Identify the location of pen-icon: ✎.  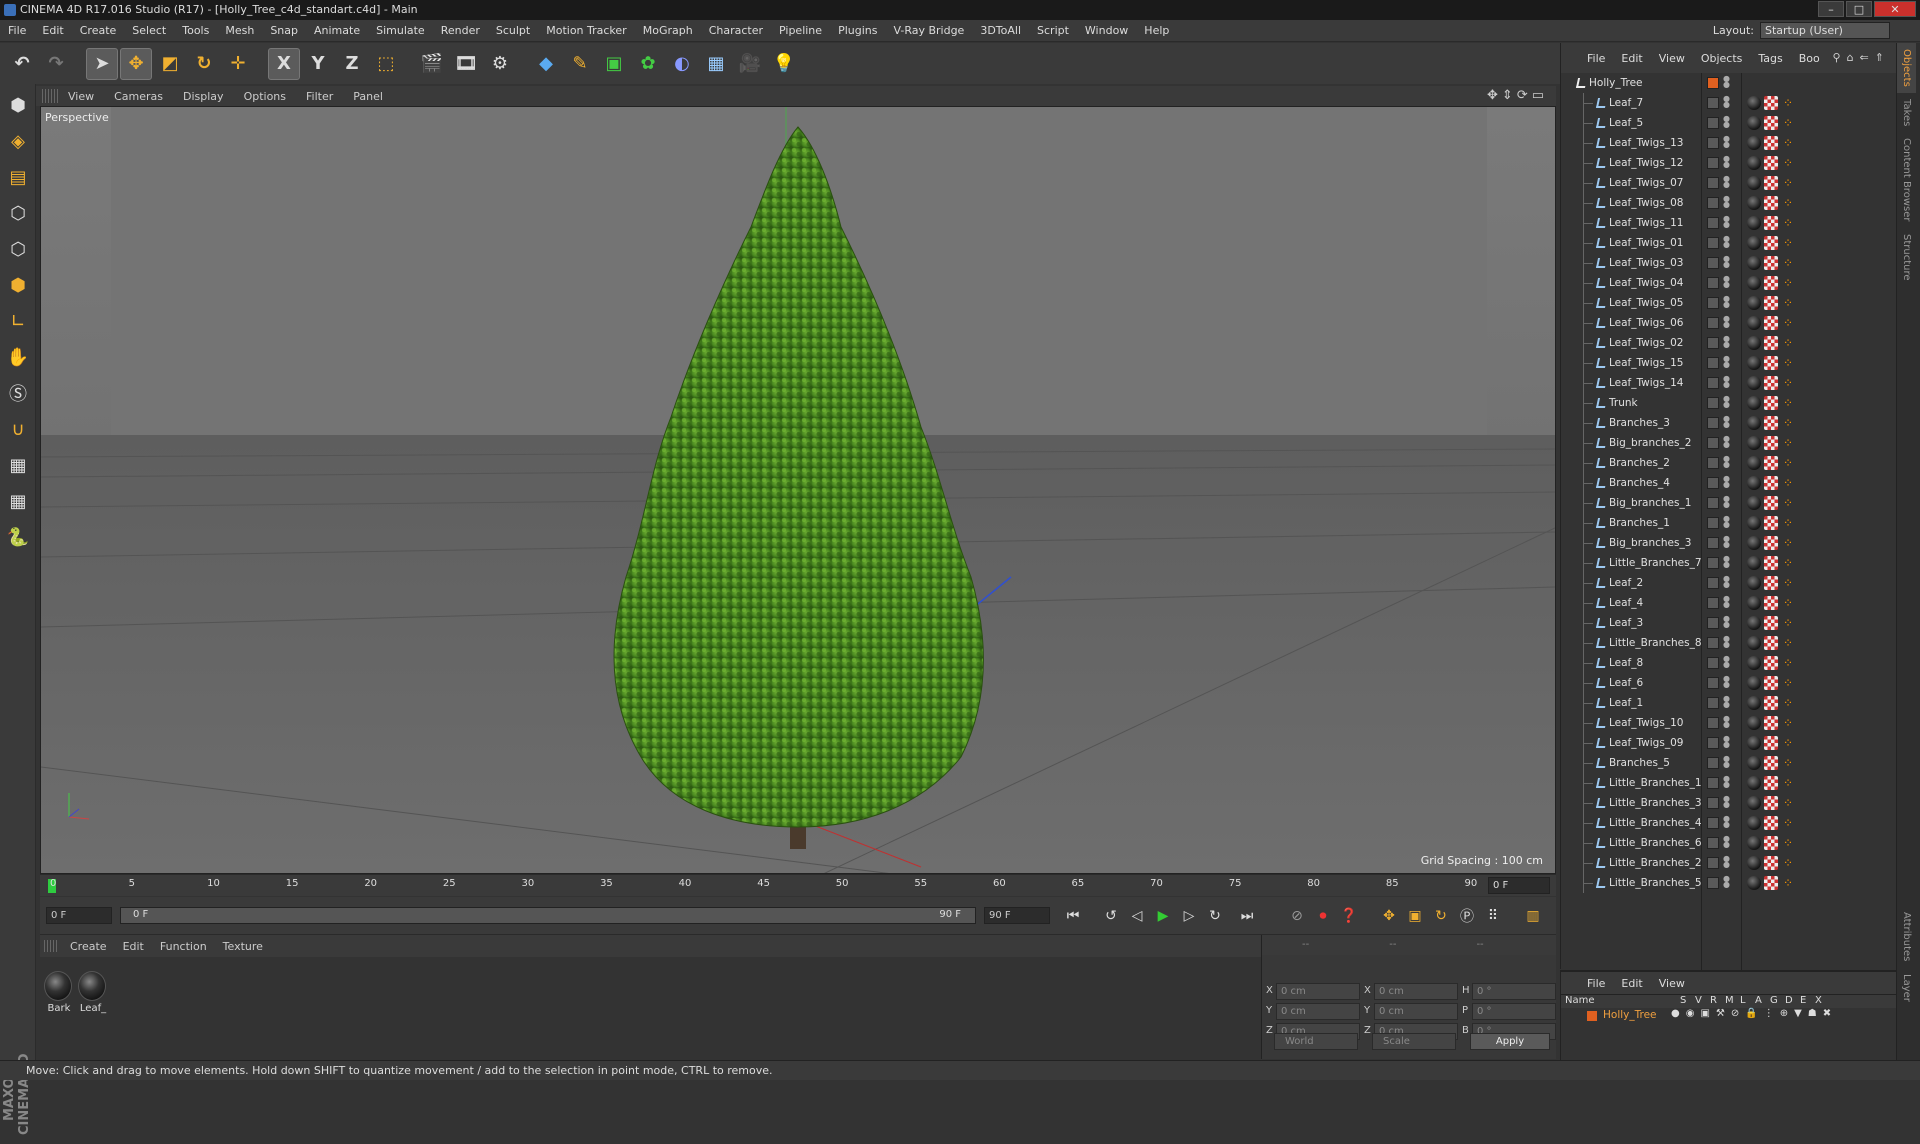
(580, 64).